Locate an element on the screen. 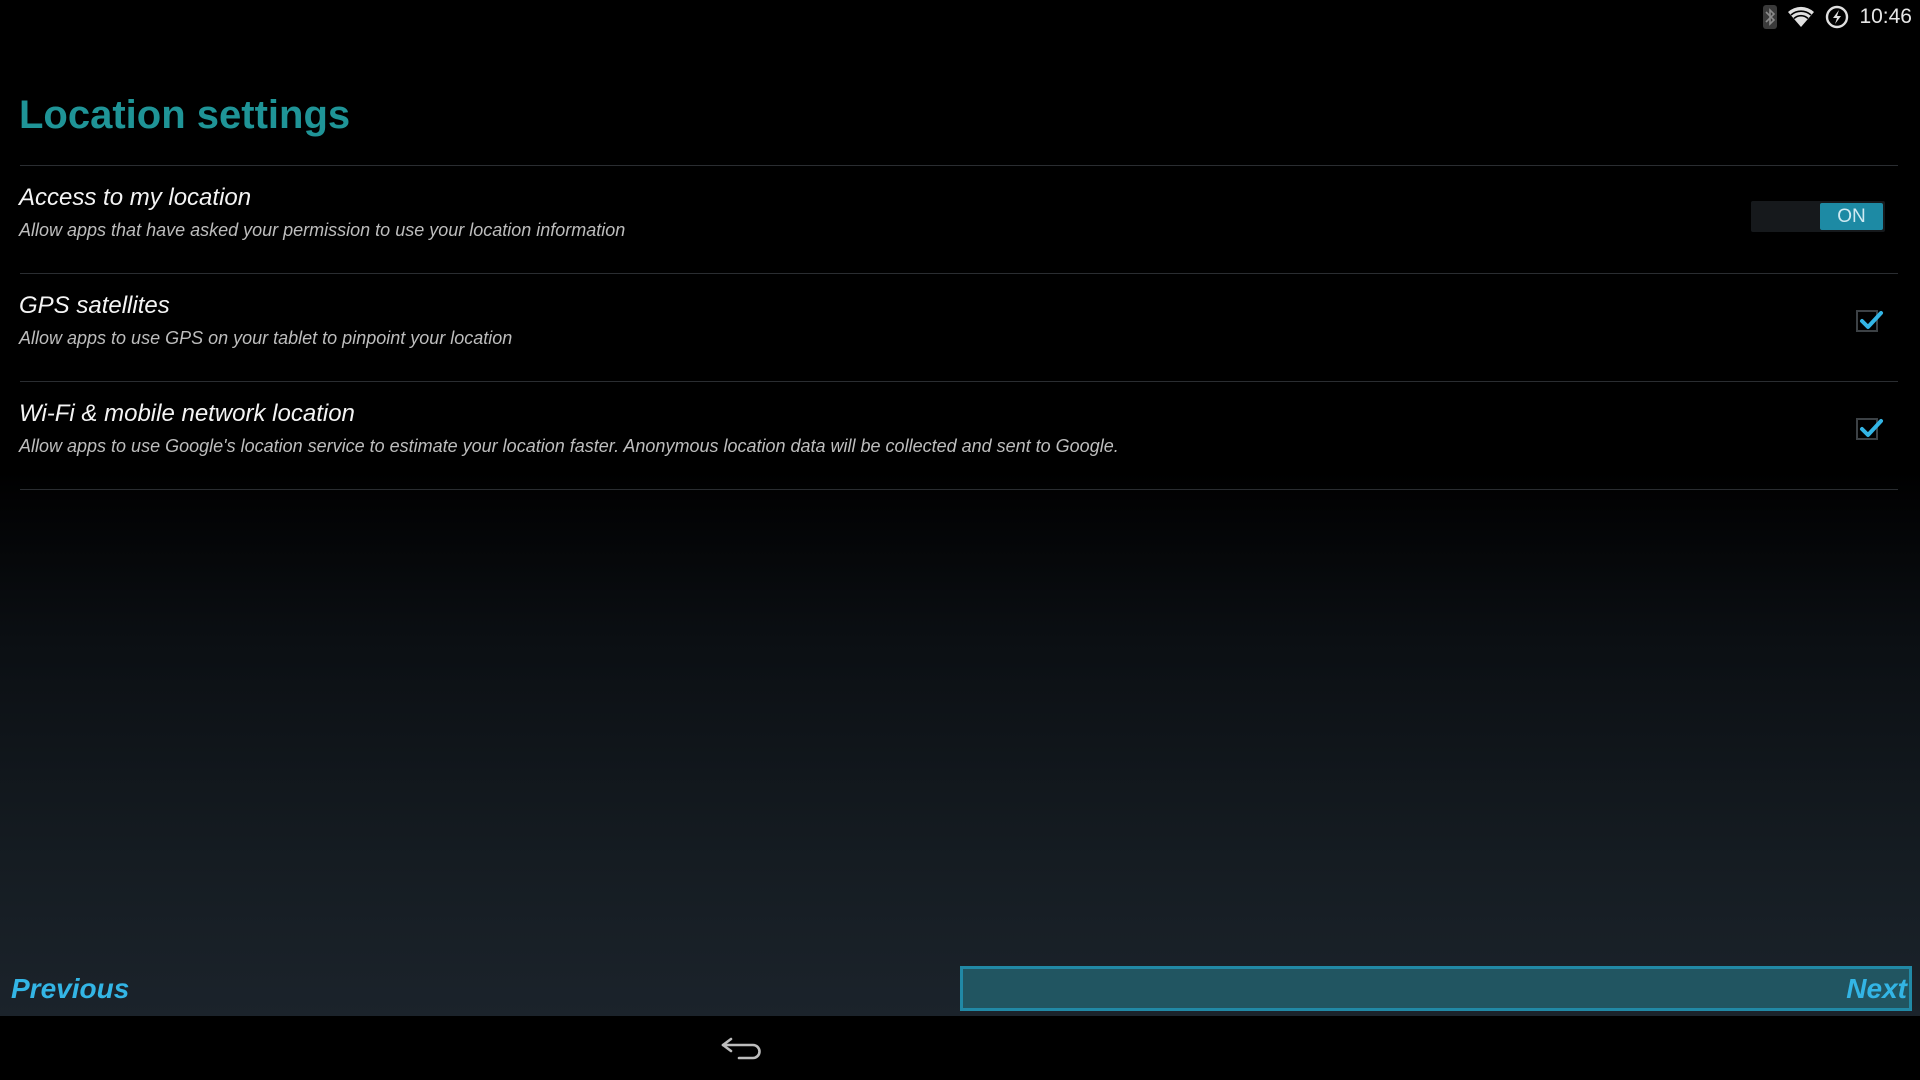  wifi-location-checkbox is located at coordinates (1869, 429).